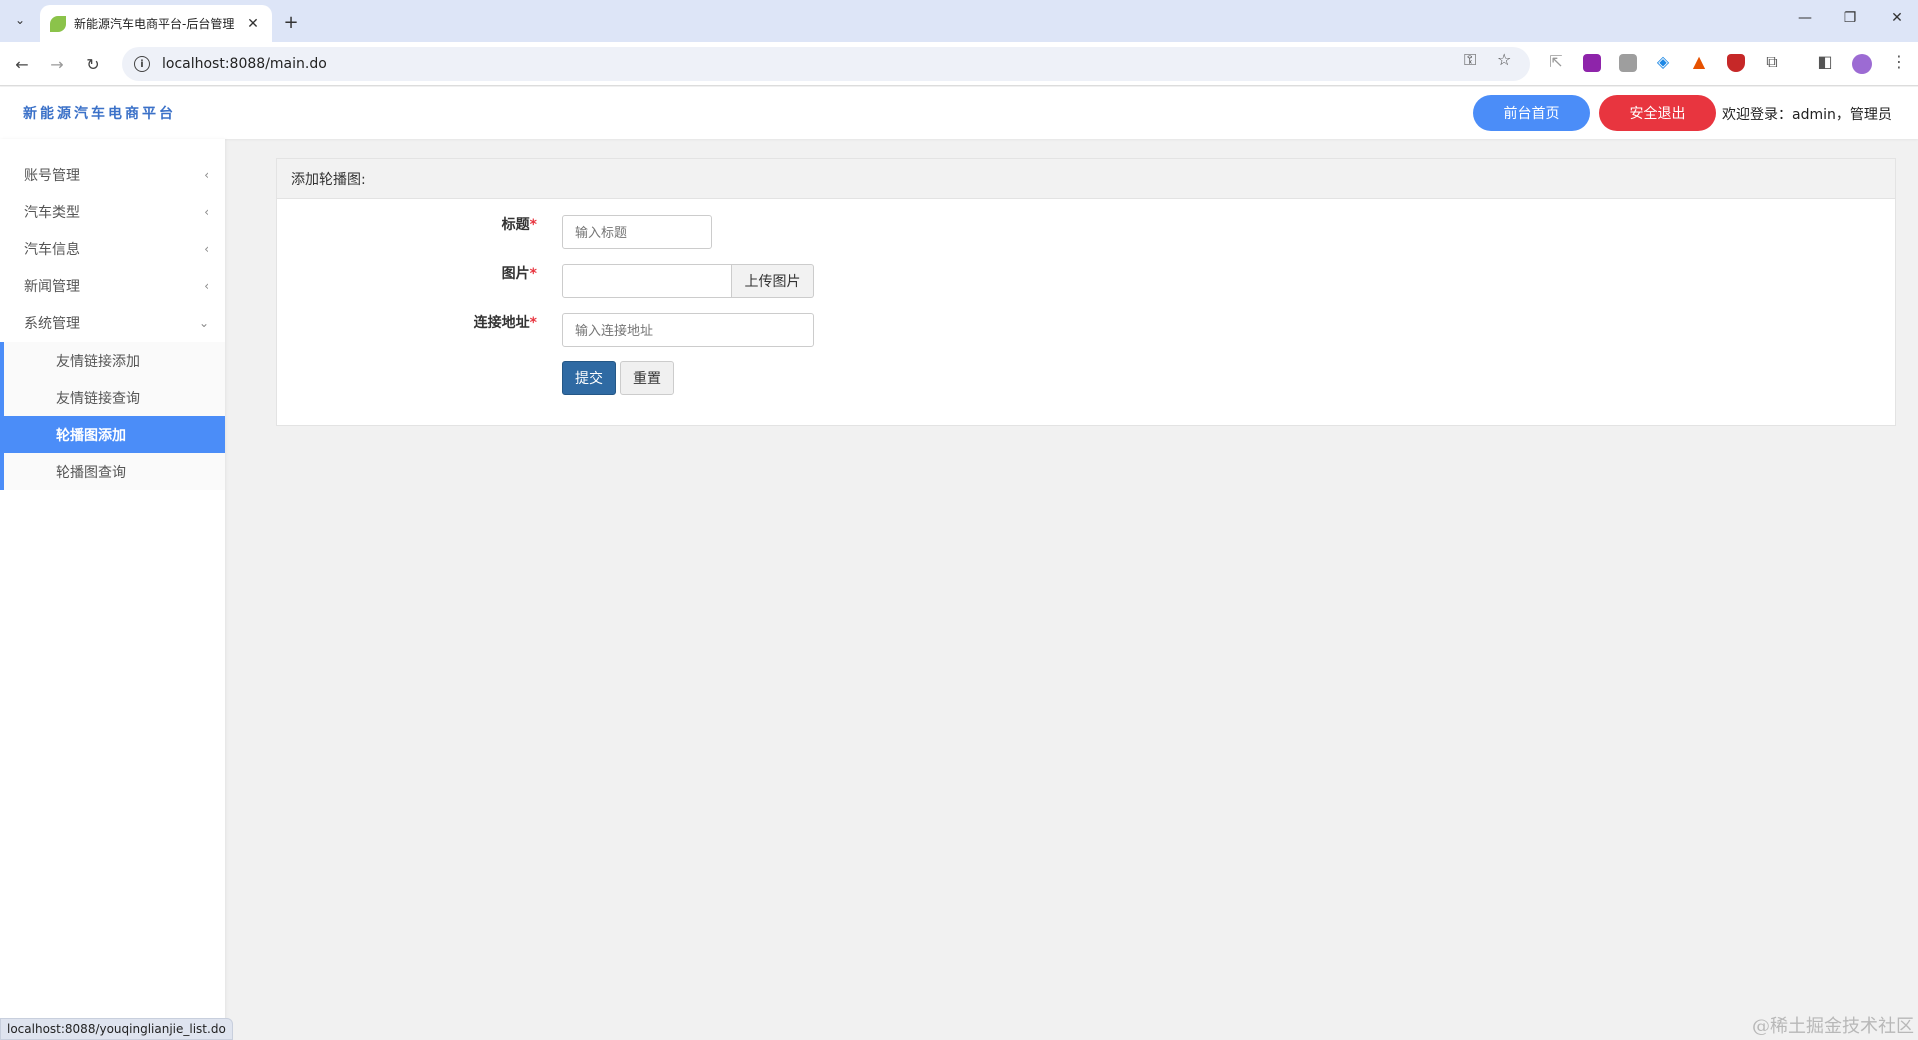  What do you see at coordinates (501, 323) in the screenshot?
I see `link-label-text: 连接地址` at bounding box center [501, 323].